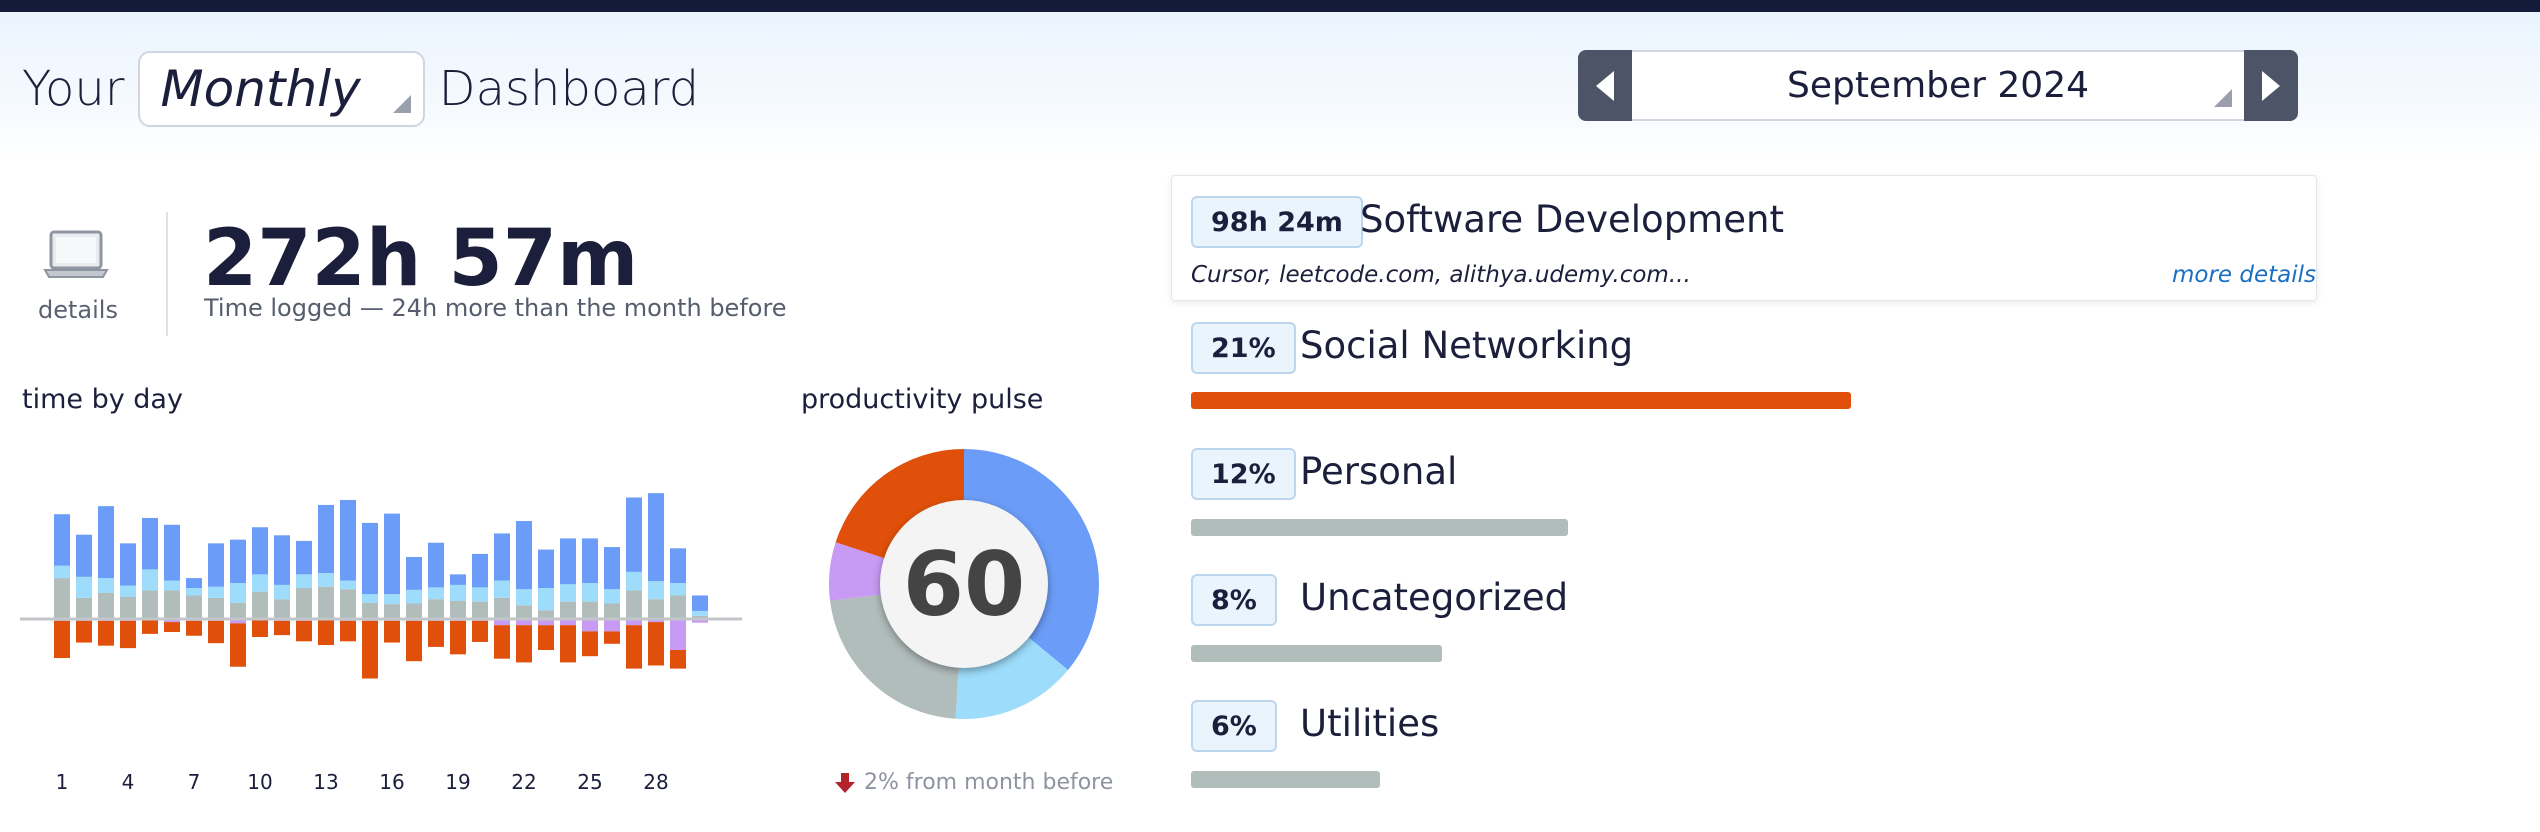  I want to click on category-name: Uncategorized, so click(1434, 597).